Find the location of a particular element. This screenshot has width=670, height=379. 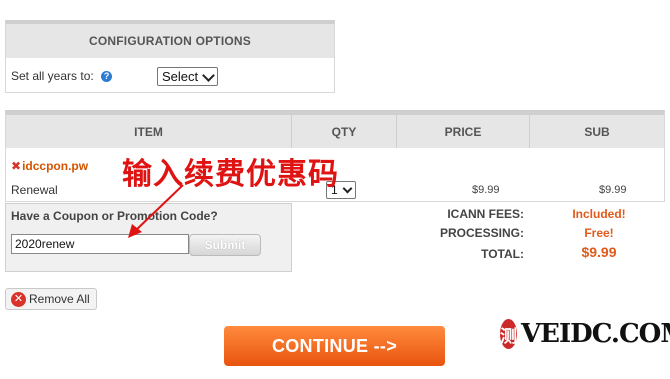

set-all-years-row: Set all years to: ? is located at coordinates (62, 76).